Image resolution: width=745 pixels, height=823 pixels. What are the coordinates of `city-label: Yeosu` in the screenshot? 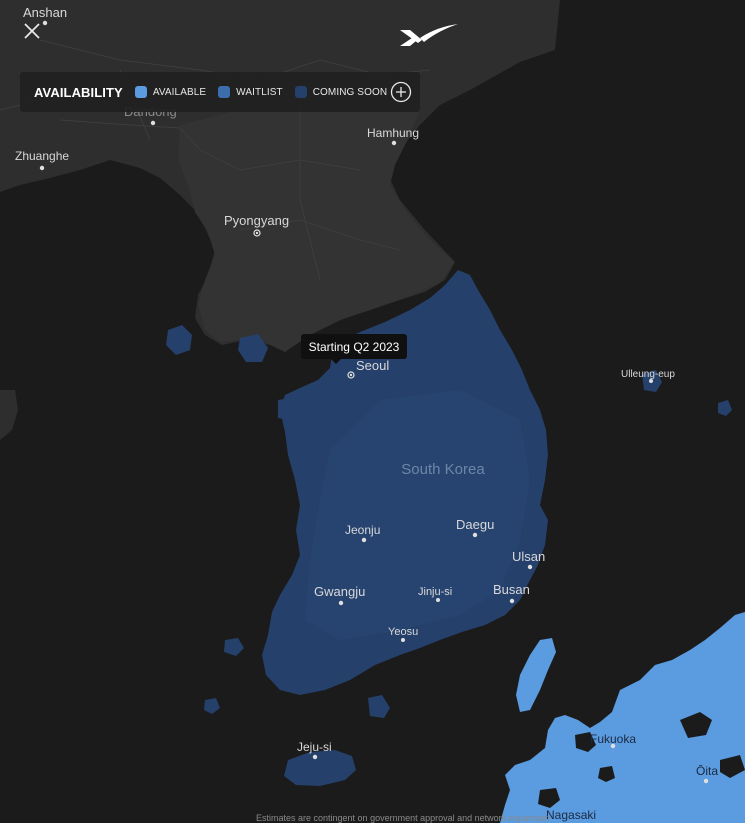 It's located at (403, 632).